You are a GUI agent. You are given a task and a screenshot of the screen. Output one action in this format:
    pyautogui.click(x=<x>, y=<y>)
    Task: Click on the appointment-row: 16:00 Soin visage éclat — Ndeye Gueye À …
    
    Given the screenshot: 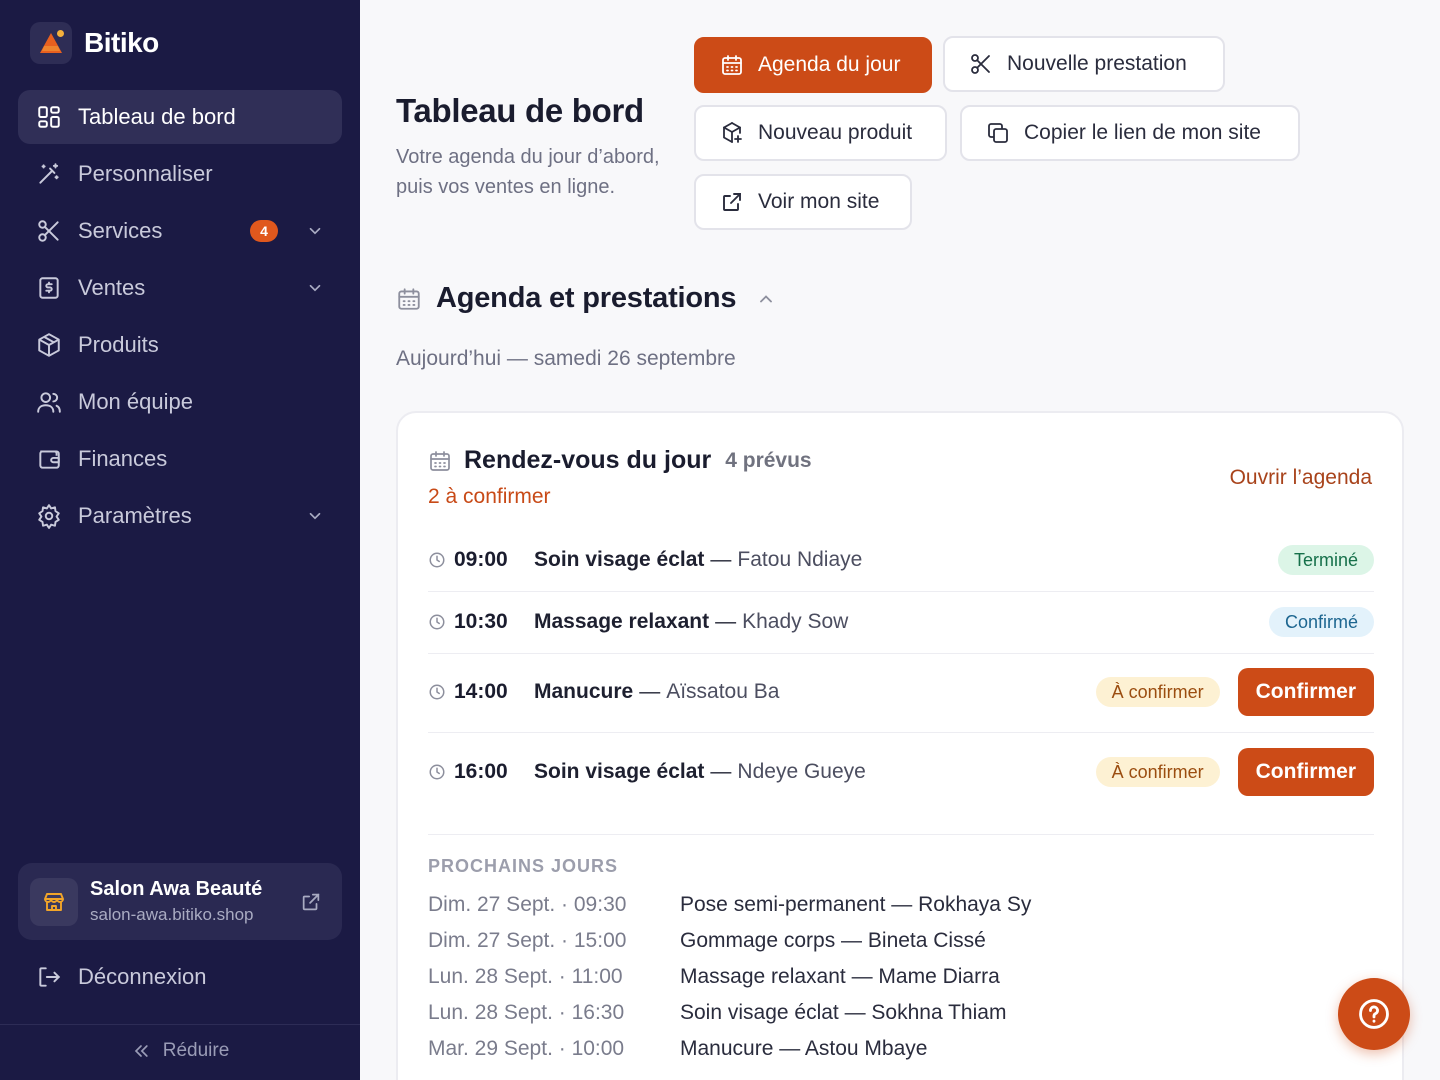 What is the action you would take?
    pyautogui.click(x=901, y=772)
    